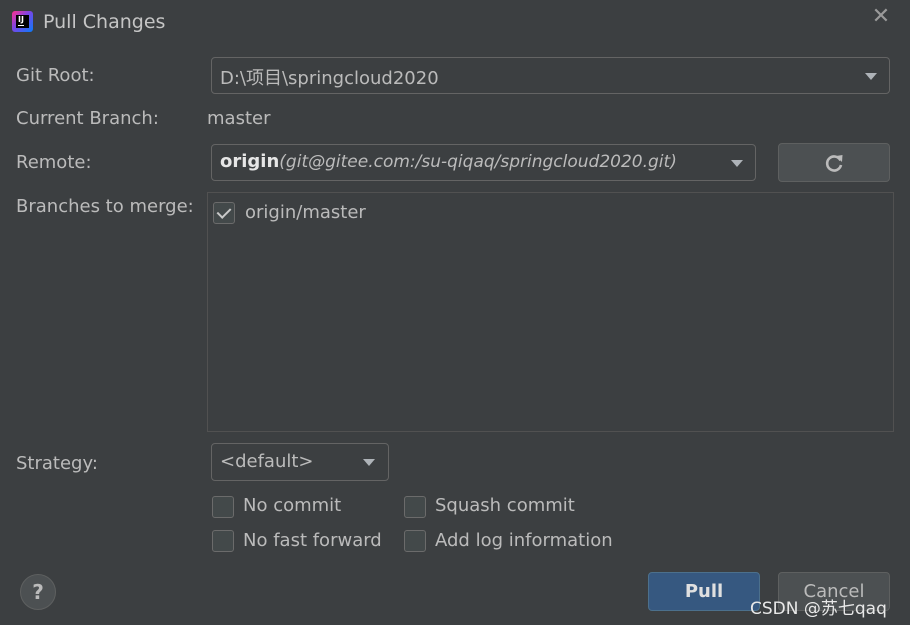  I want to click on branch-checkbox, so click(224, 213).